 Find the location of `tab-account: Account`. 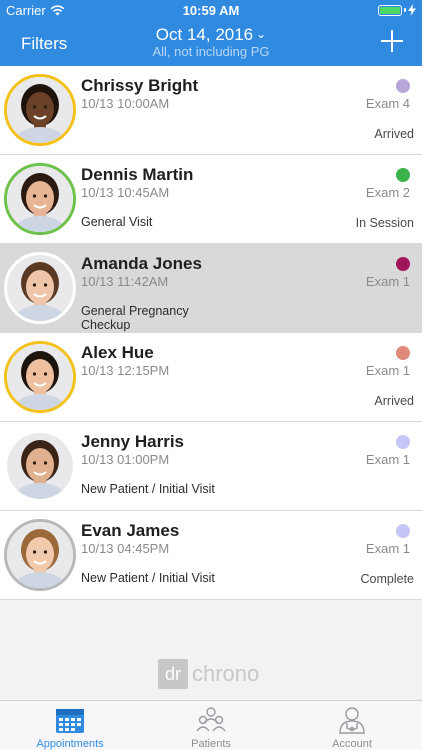

tab-account: Account is located at coordinates (352, 725).